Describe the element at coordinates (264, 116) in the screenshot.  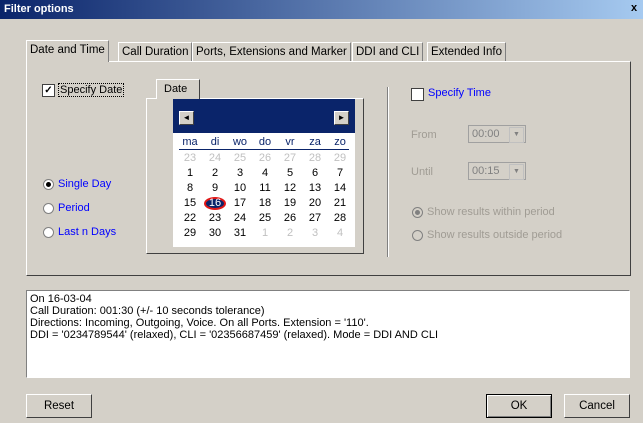
I see `calendar-header: ◄ ►` at that location.